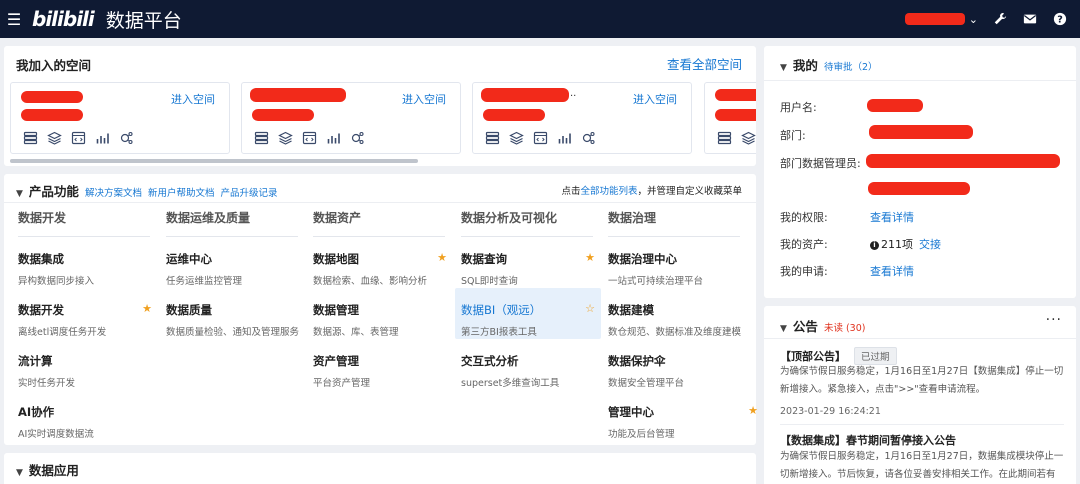  I want to click on column-title: 数据分析及可视化, so click(527, 220).